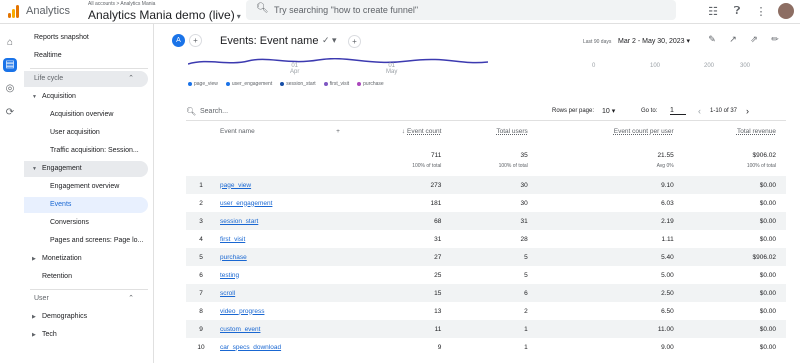 The image size is (800, 363). I want to click on sidebar-section-life-cycle: Life cycle ⌃, so click(86, 79).